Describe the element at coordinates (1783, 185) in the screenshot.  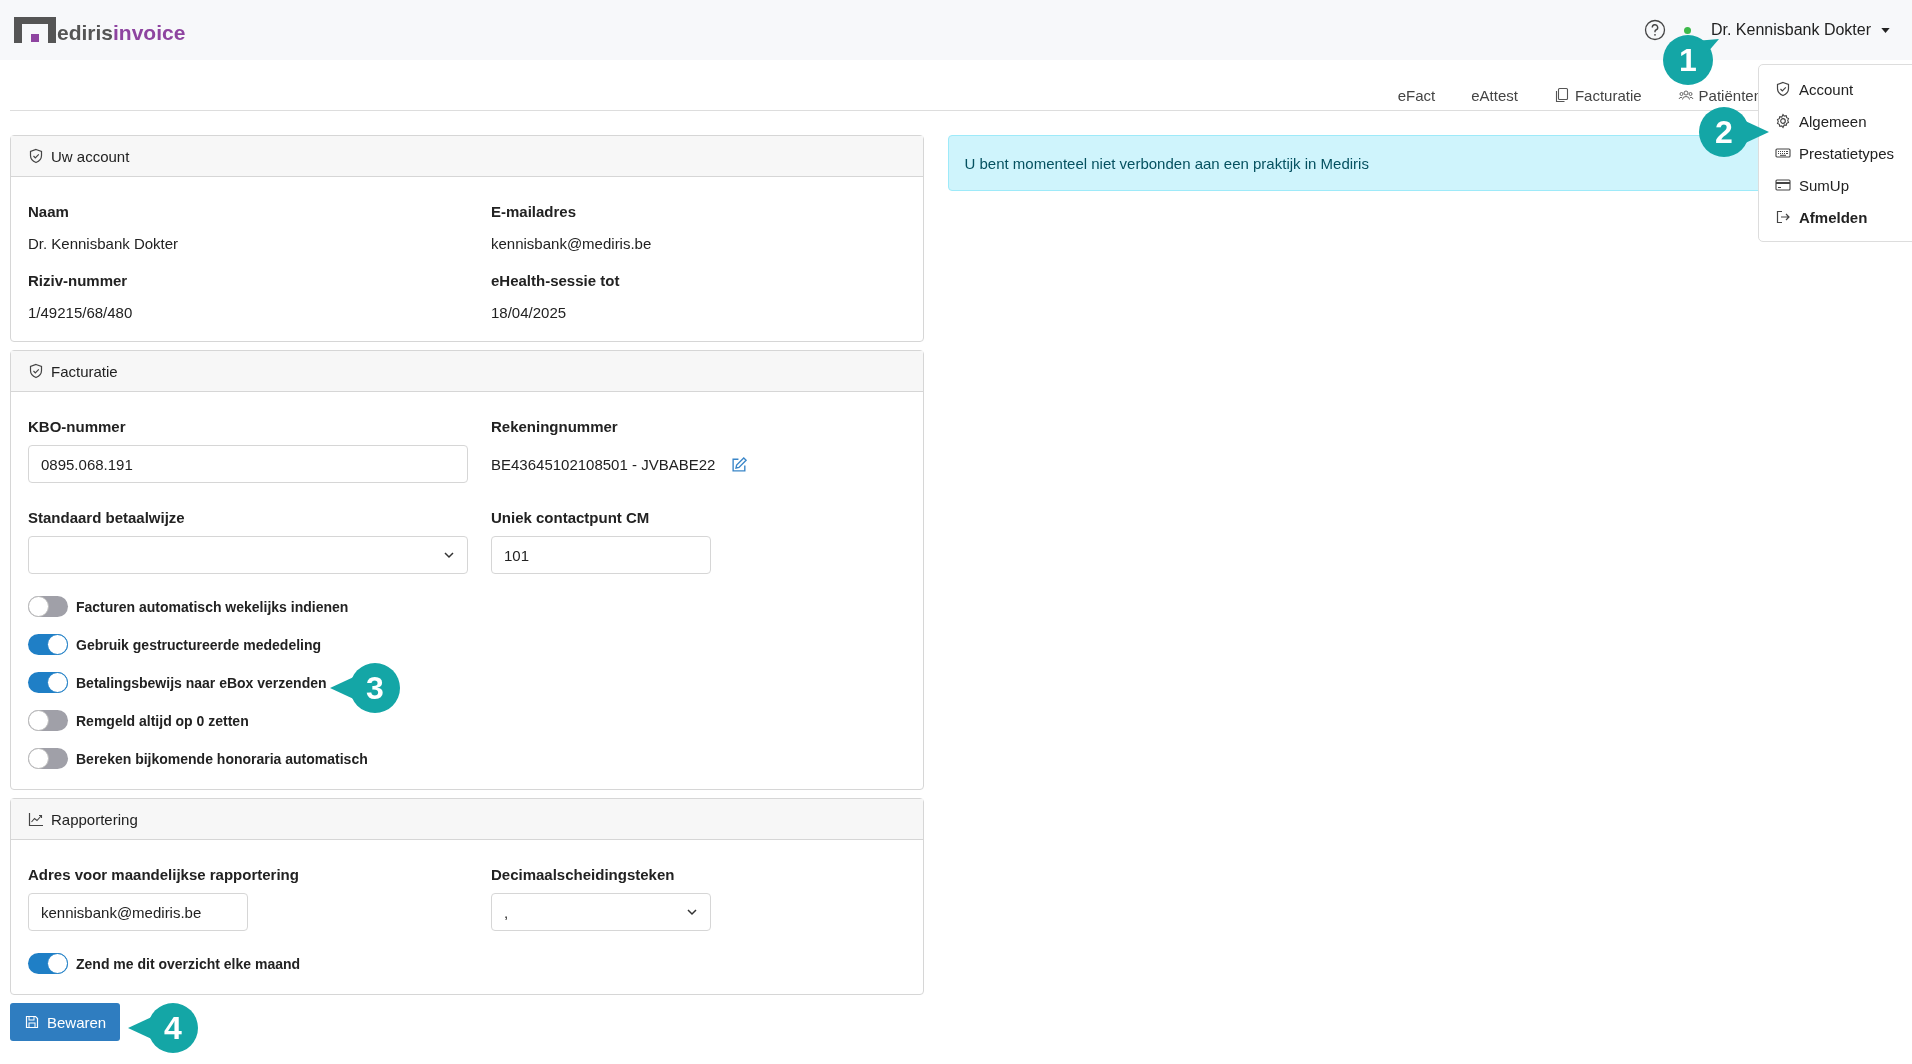
I see `credit-card-icon` at that location.